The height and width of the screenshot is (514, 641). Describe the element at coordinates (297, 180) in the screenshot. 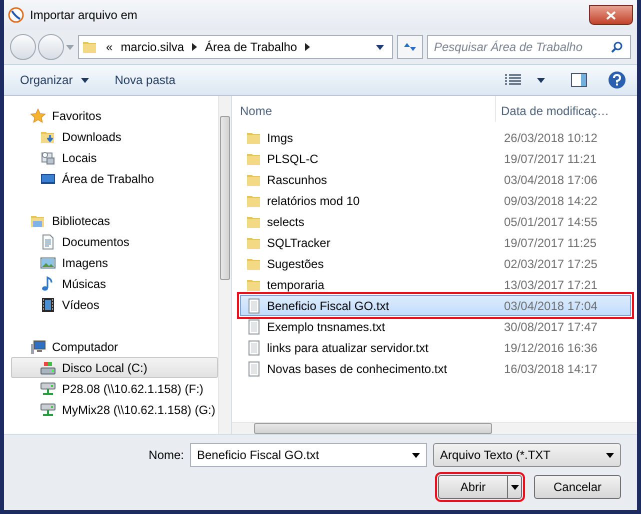

I see `file-name: Rascunhos` at that location.